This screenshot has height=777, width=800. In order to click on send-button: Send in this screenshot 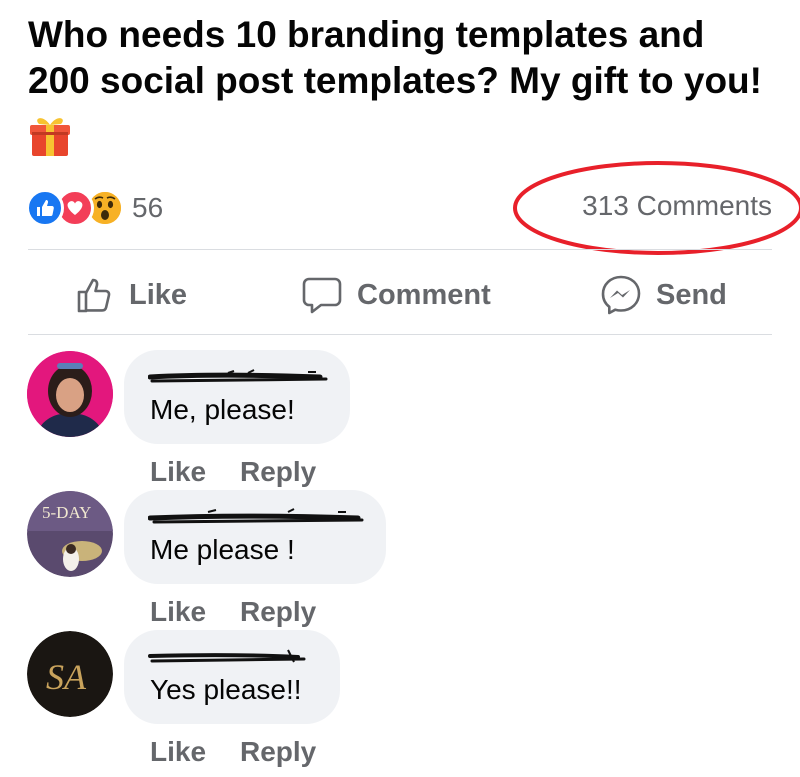, I will do `click(663, 295)`.